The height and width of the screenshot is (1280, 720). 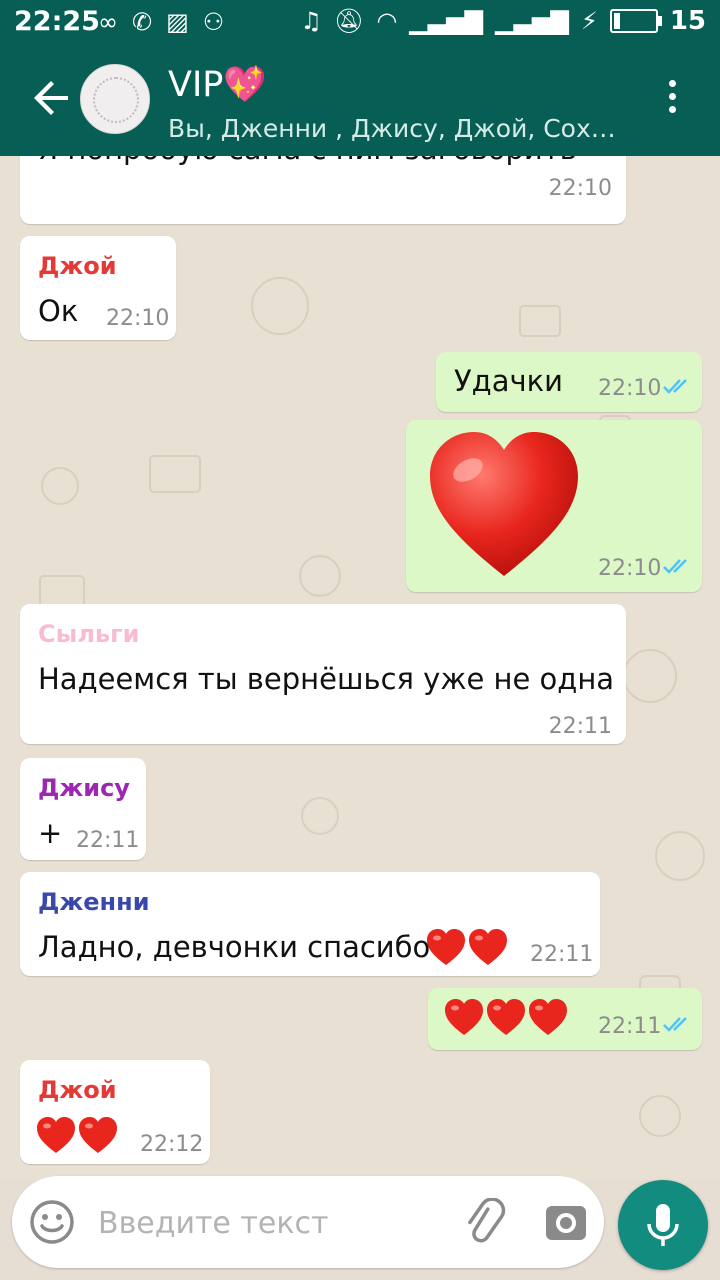 I want to click on whatsapp-icon: ✆, so click(x=142, y=22).